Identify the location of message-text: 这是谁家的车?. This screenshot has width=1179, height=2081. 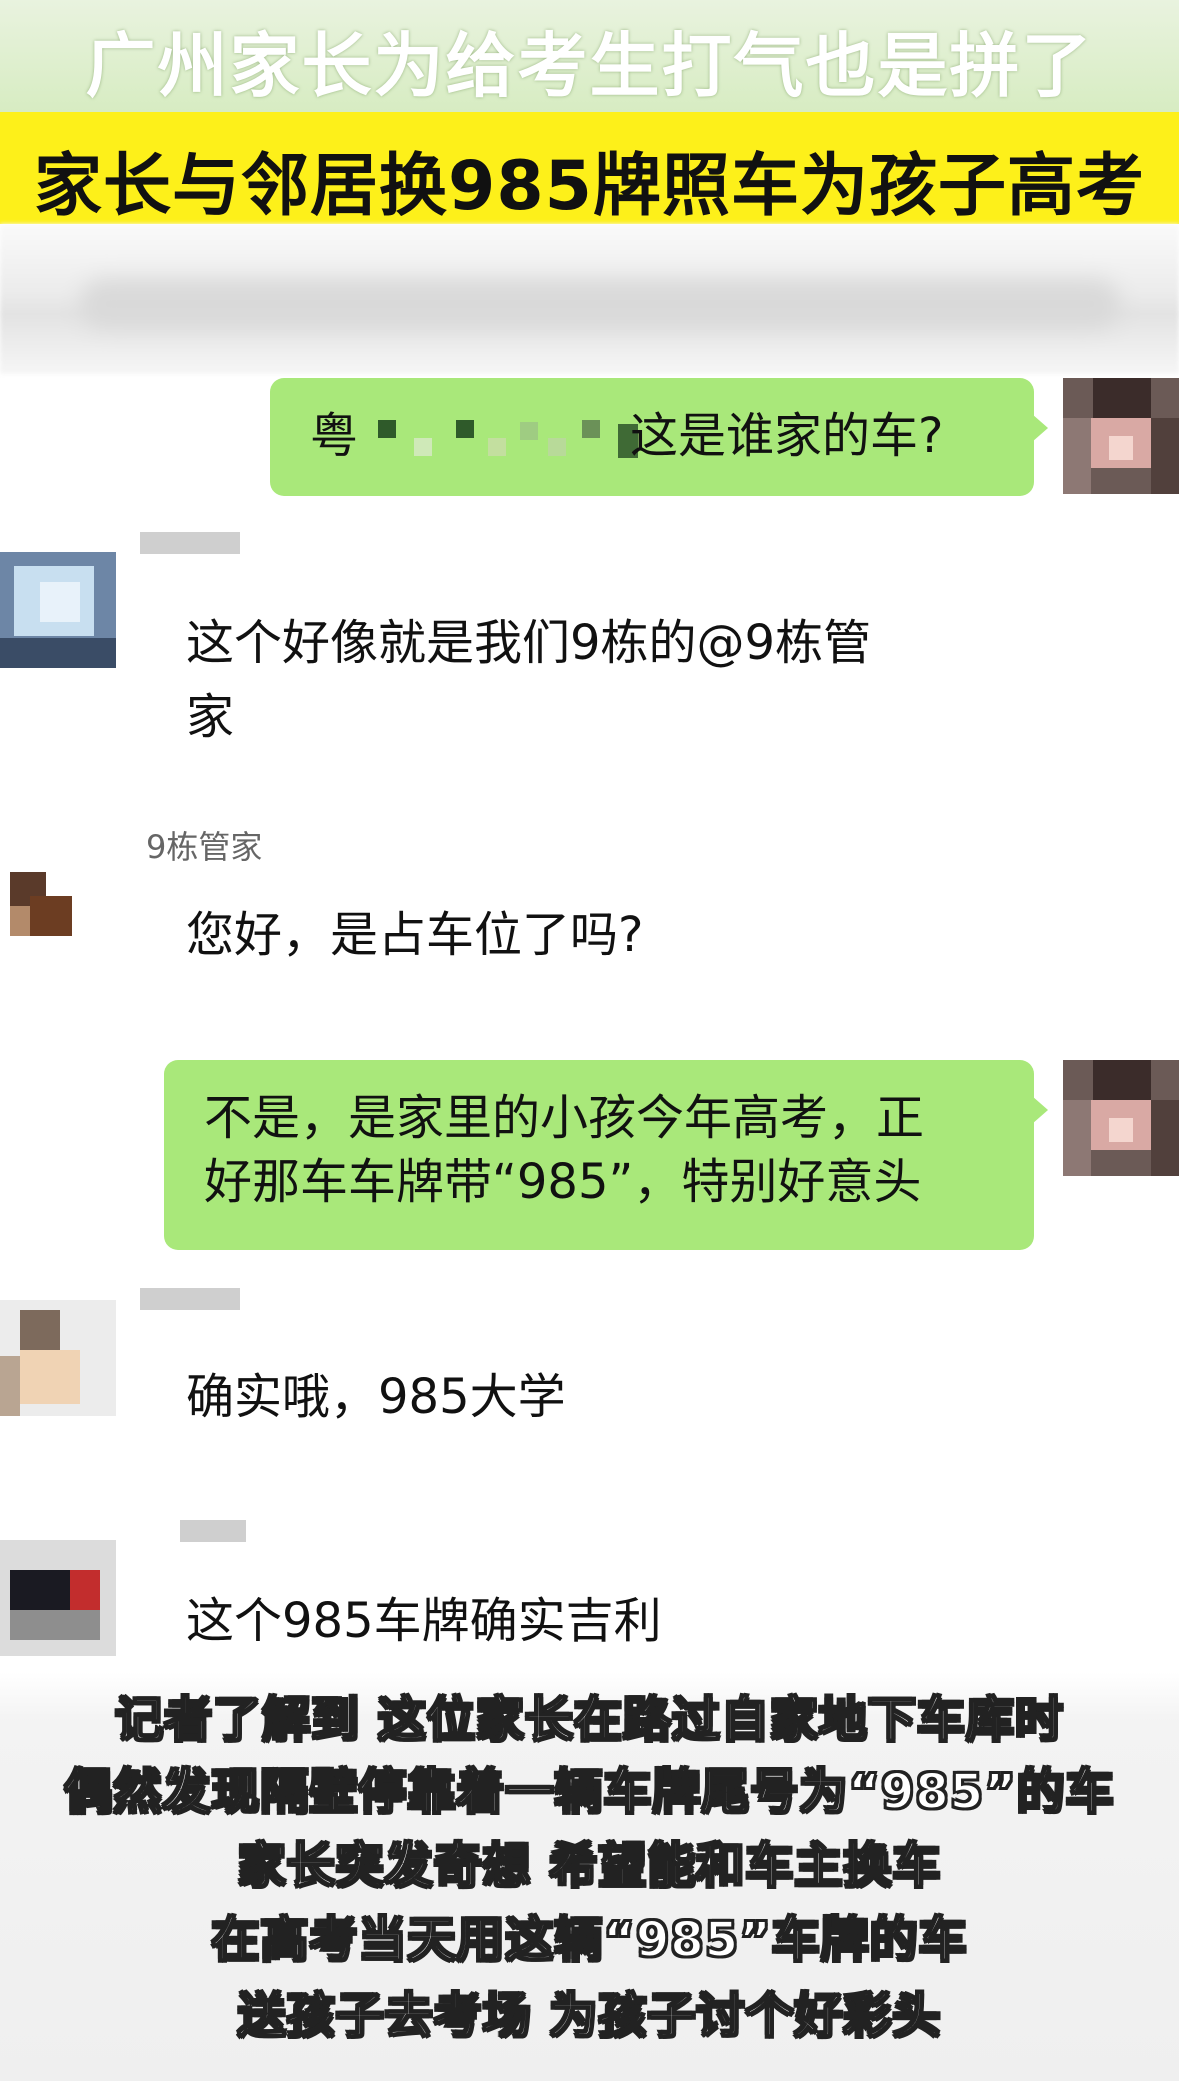
(787, 436).